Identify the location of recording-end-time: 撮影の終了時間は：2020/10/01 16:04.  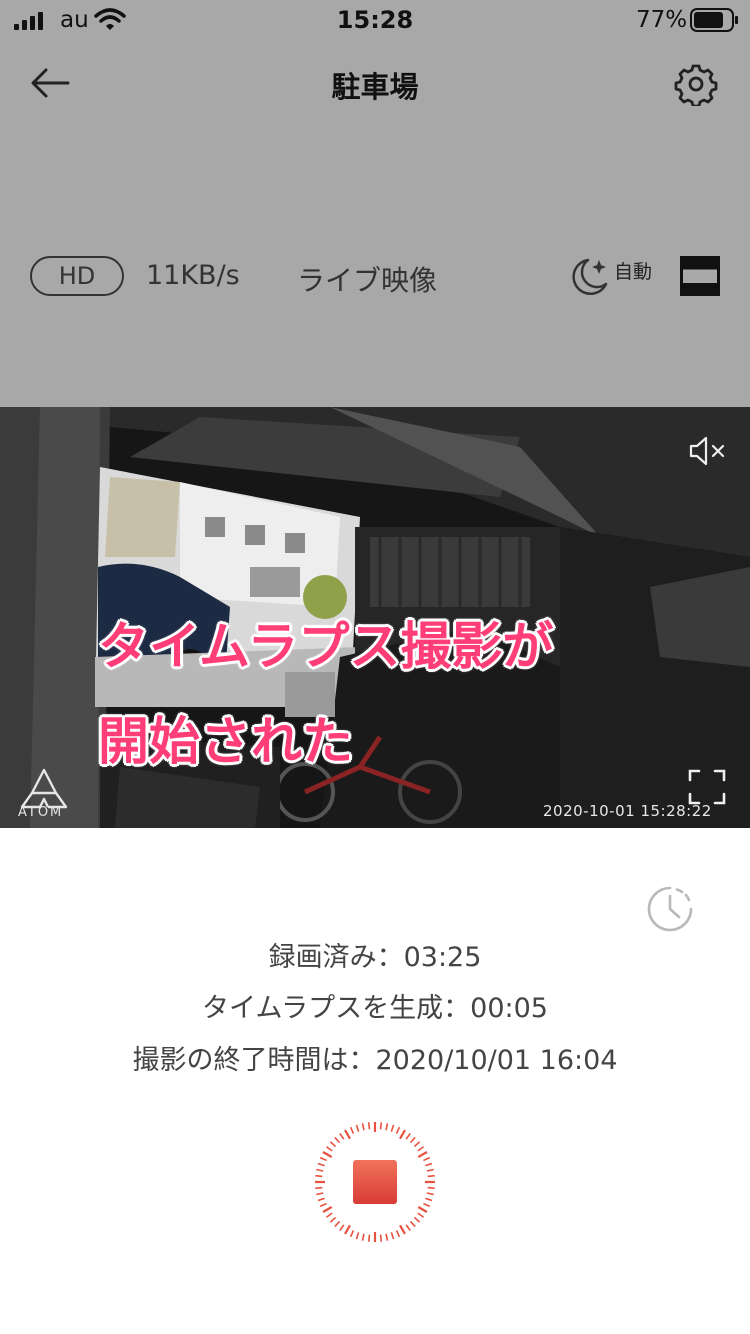
(375, 1060).